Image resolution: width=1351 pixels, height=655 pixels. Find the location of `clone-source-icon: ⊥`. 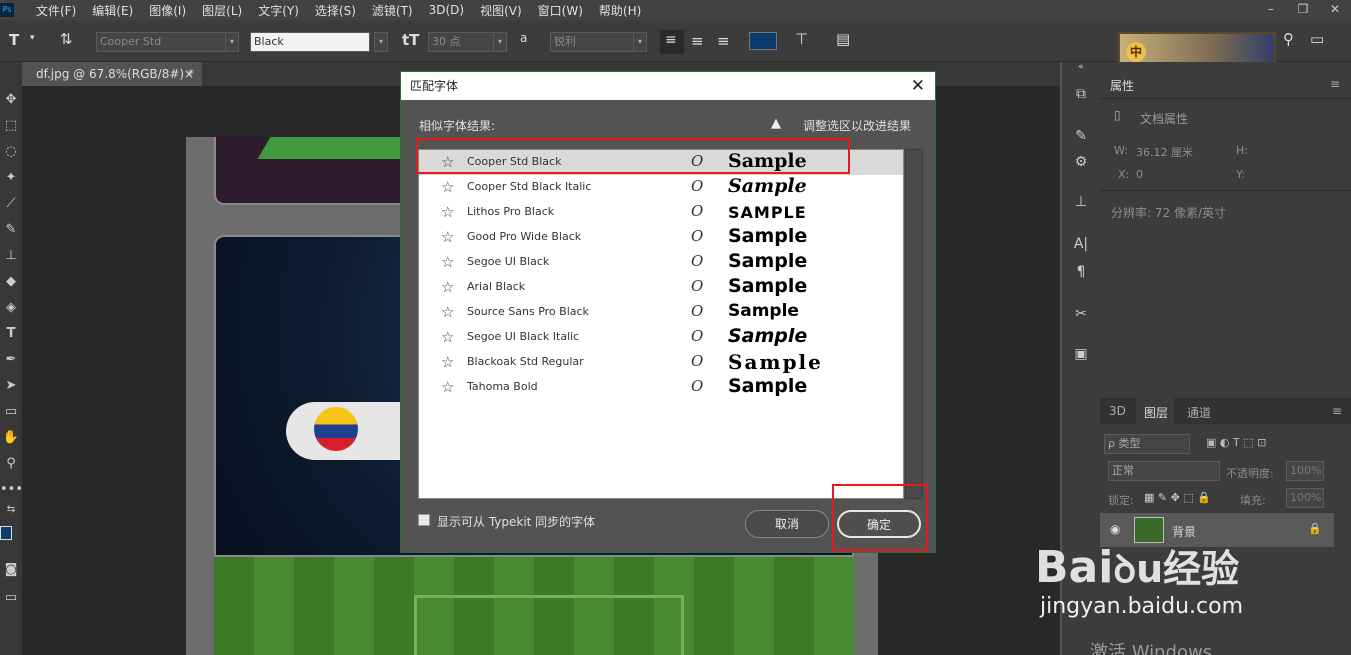

clone-source-icon: ⊥ is located at coordinates (1081, 202).